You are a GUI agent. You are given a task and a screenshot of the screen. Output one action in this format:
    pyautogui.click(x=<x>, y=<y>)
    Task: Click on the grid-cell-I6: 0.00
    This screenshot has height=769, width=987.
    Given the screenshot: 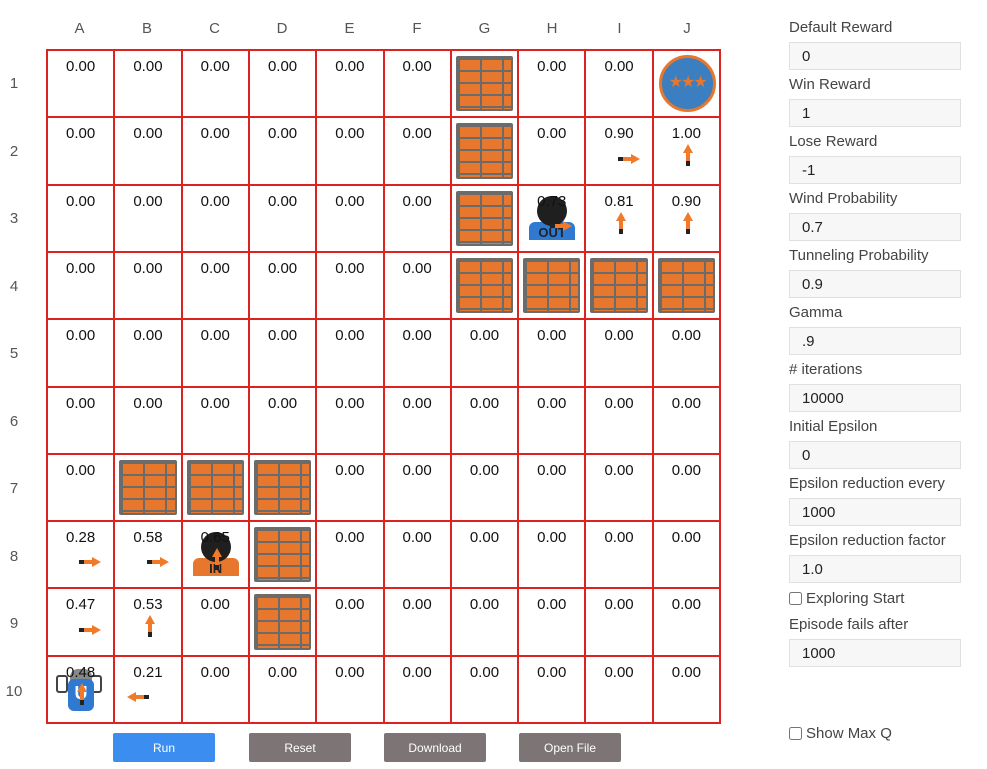 What is the action you would take?
    pyautogui.click(x=620, y=421)
    